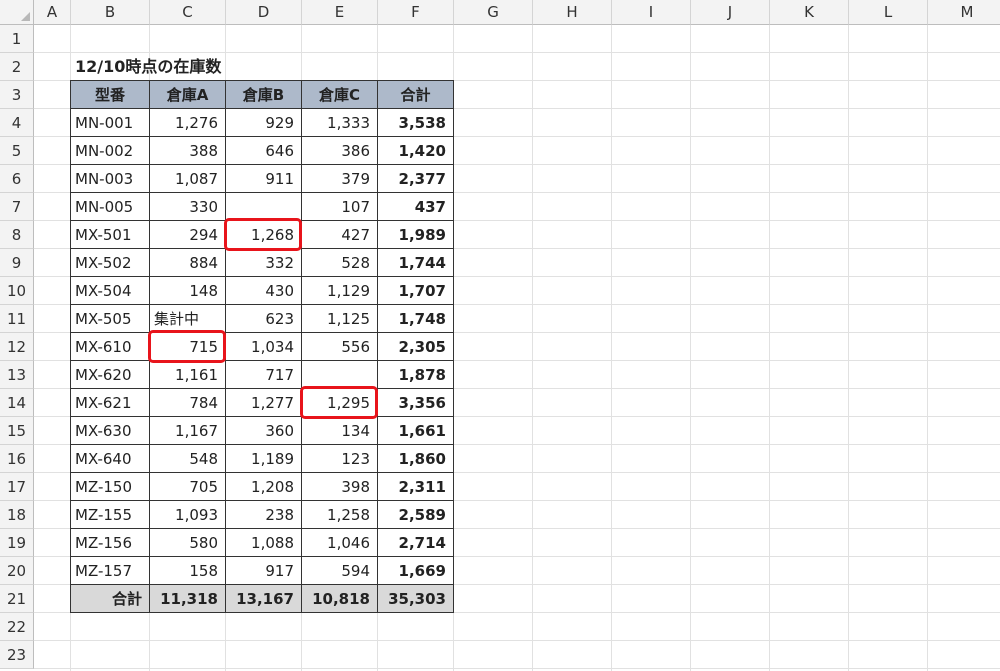 This screenshot has height=671, width=1000. I want to click on row-header-14: 14, so click(17, 403).